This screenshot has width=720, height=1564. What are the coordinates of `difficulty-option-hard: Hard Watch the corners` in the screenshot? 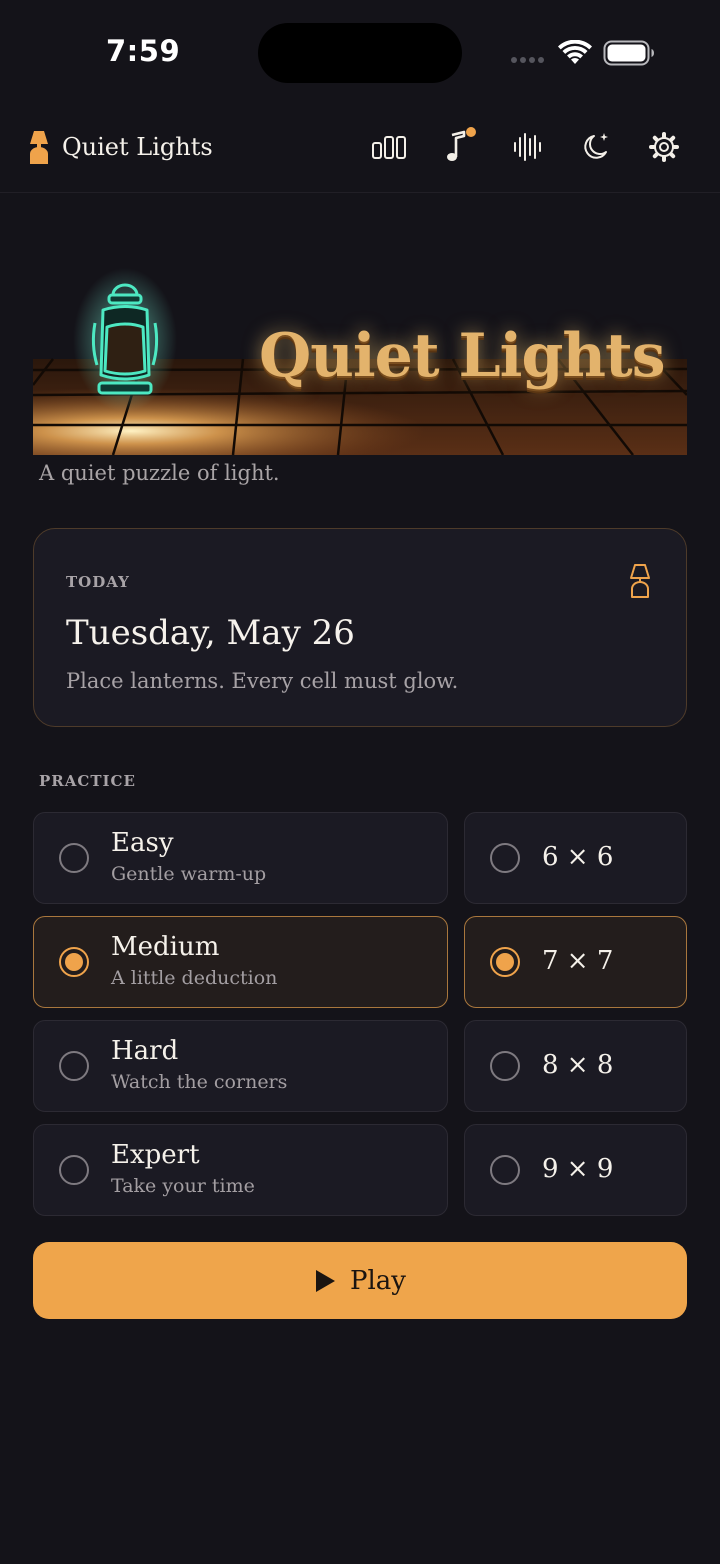 It's located at (240, 1066).